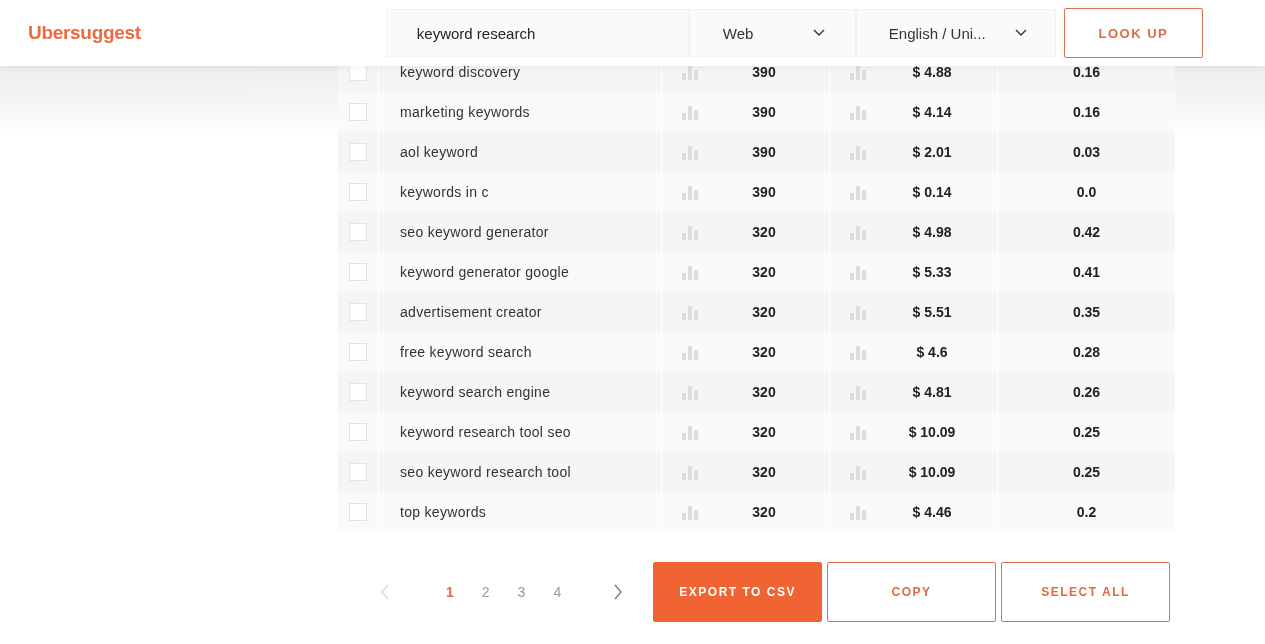  What do you see at coordinates (932, 392) in the screenshot?
I see `cost-per-click: $ 4.81` at bounding box center [932, 392].